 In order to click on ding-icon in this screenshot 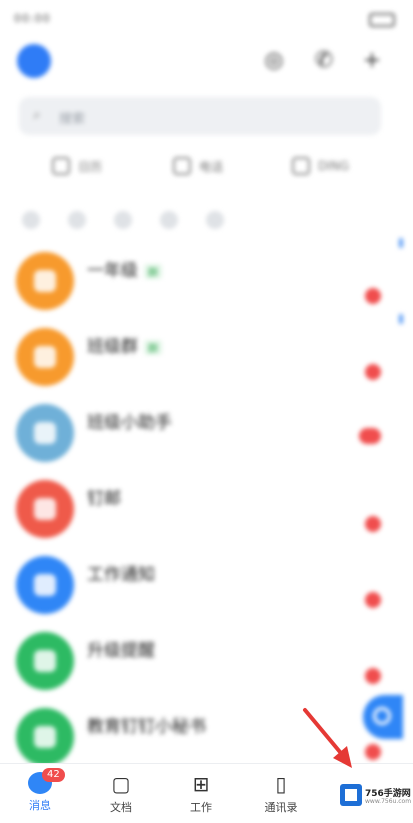, I will do `click(301, 166)`.